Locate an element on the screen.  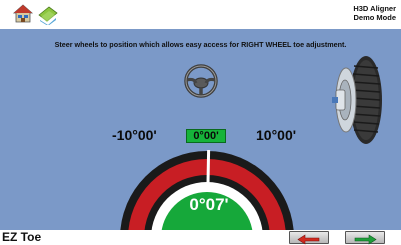
home-button is located at coordinates (23, 14).